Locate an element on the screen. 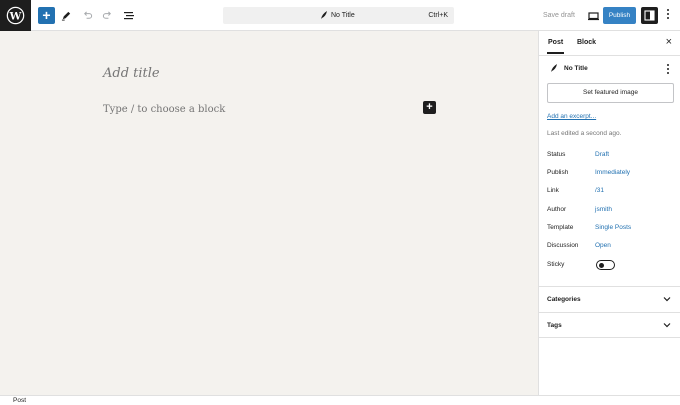  publish-date-button: Immediately is located at coordinates (612, 172).